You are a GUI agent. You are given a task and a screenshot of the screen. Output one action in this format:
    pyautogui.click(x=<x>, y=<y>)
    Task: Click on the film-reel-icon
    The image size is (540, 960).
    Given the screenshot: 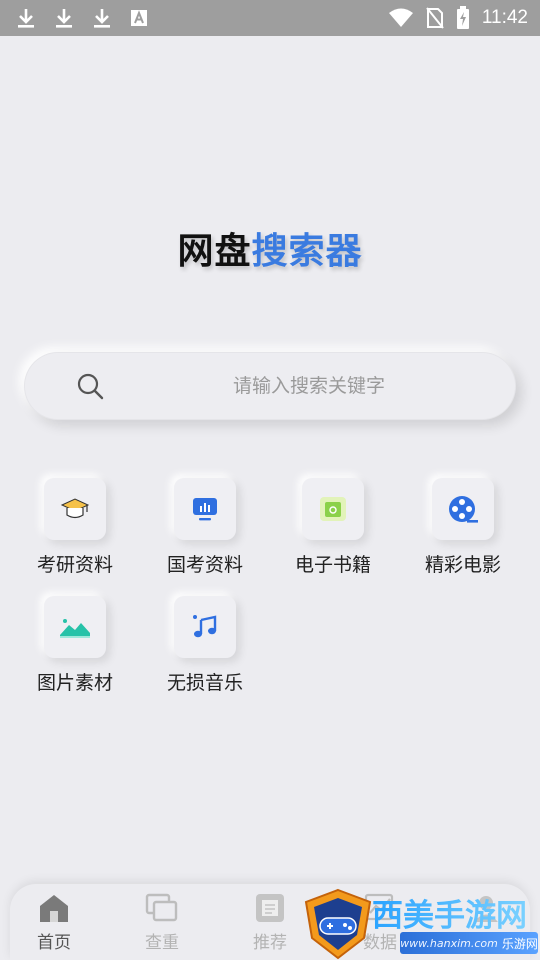 What is the action you would take?
    pyautogui.click(x=463, y=509)
    